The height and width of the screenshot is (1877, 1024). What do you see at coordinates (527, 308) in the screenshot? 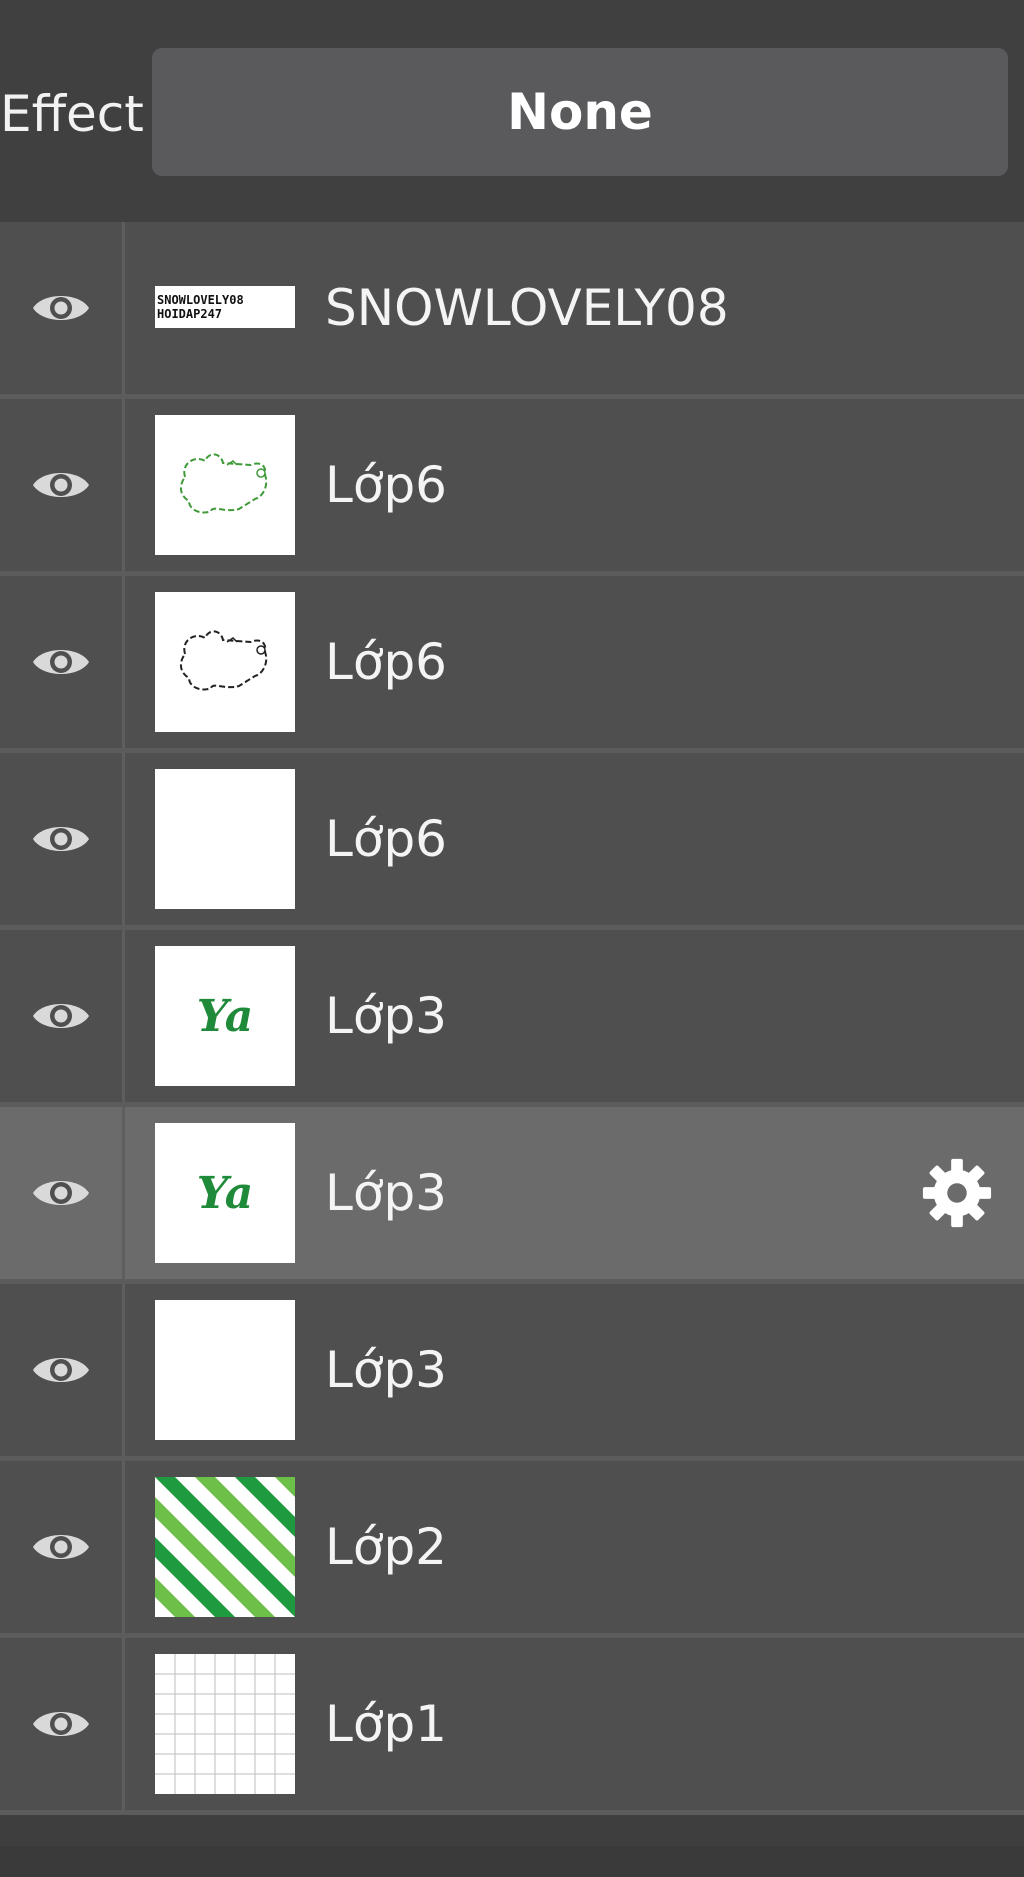
I see `layer-name: SNOWLOVELY08` at bounding box center [527, 308].